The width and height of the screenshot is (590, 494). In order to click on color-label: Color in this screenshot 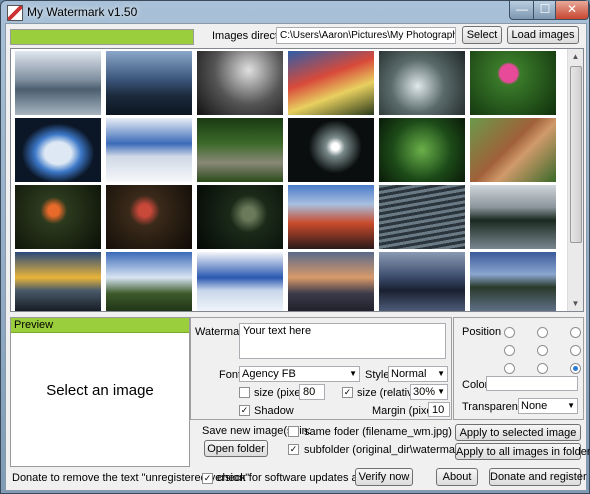, I will do `click(475, 385)`.